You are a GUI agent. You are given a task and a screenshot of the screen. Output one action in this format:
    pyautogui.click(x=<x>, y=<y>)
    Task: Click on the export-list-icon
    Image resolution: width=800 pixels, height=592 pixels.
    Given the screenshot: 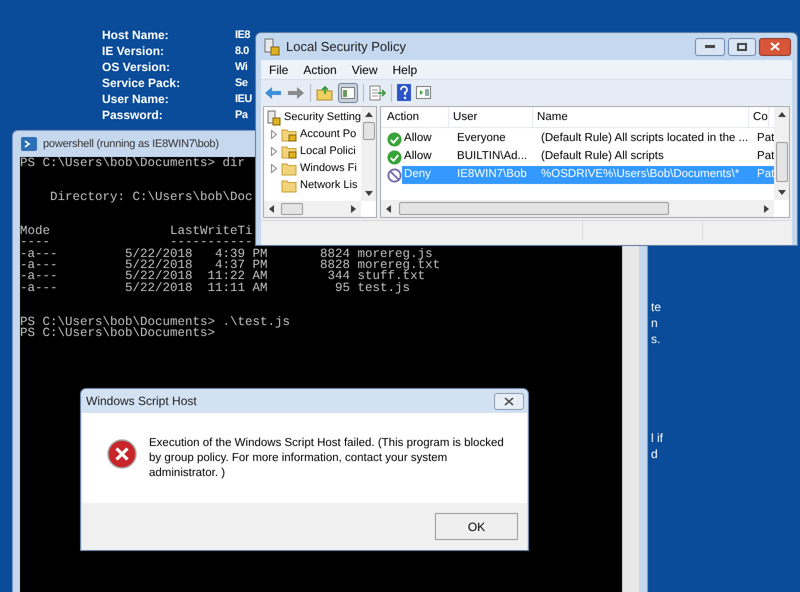 What is the action you would take?
    pyautogui.click(x=377, y=92)
    